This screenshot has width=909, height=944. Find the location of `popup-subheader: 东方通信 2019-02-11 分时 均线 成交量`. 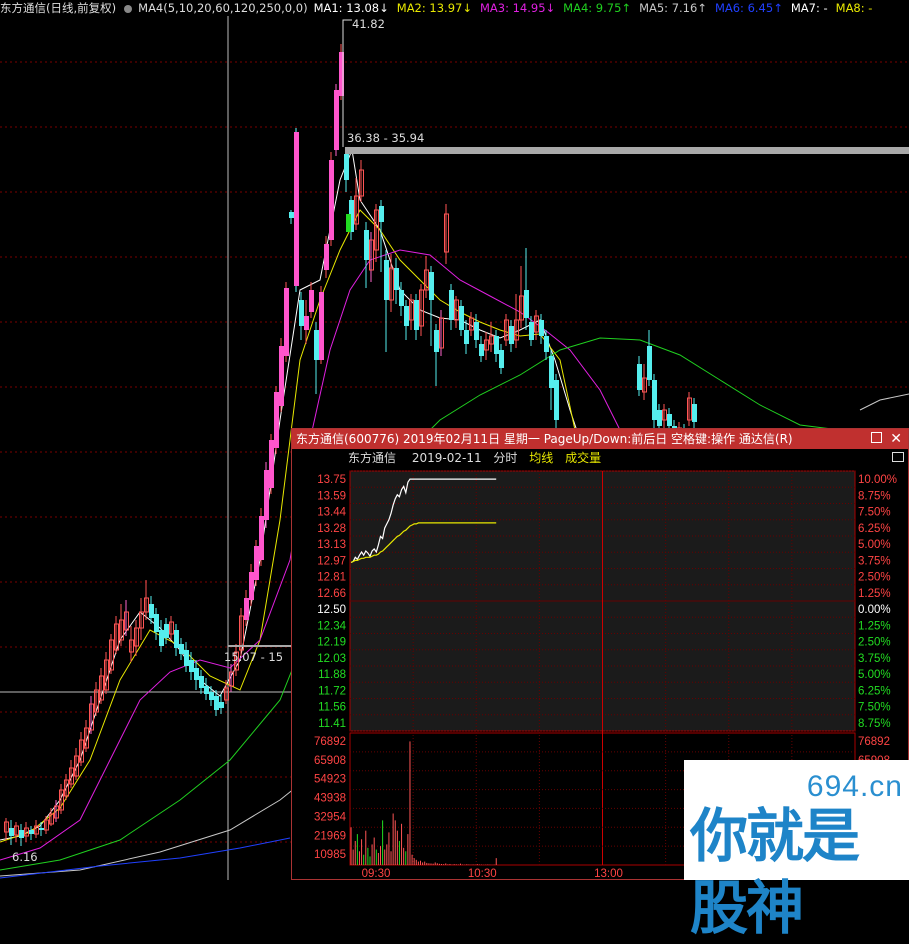

popup-subheader: 东方通信 2019-02-11 分时 均线 成交量 is located at coordinates (600, 458).